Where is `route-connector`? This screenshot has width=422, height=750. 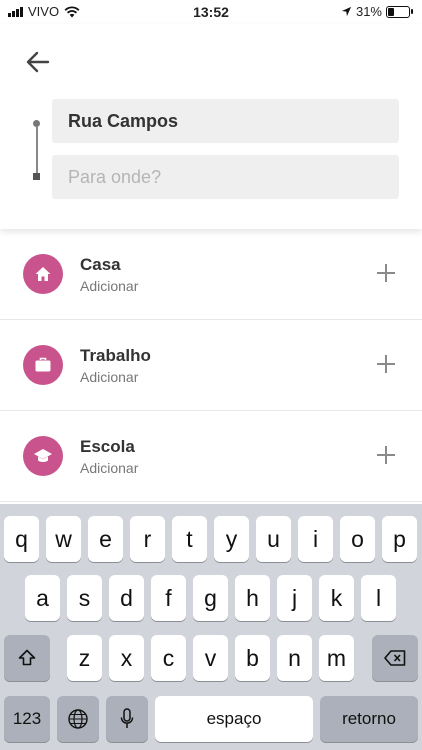 route-connector is located at coordinates (37, 150).